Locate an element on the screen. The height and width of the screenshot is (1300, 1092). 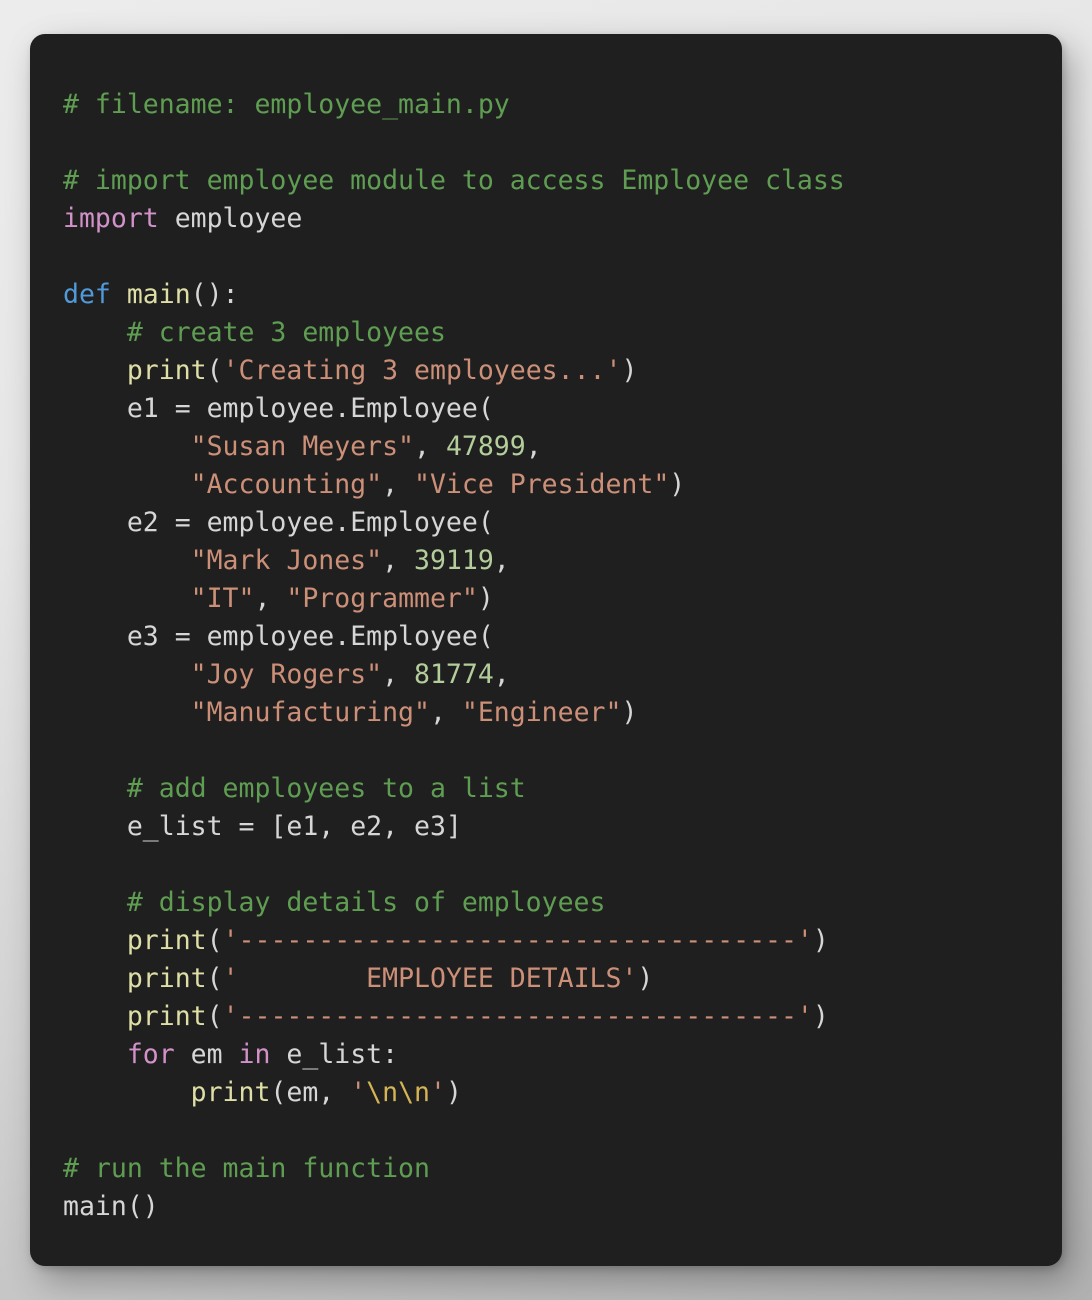
code-line: main() is located at coordinates (562, 1207).